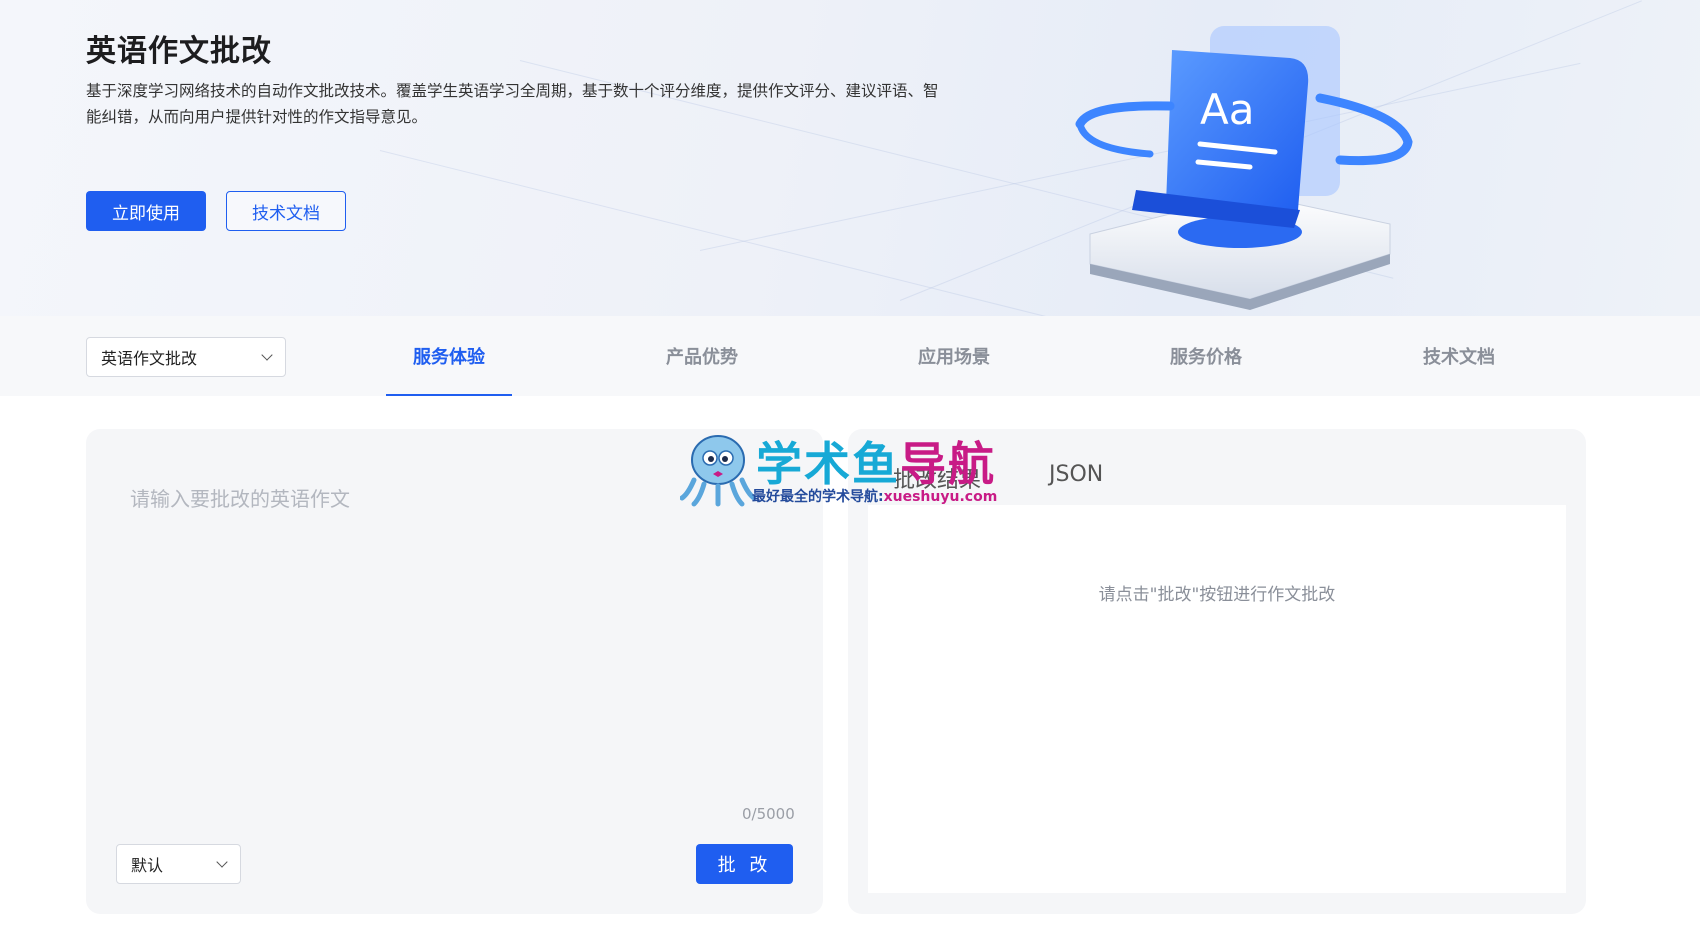 This screenshot has height=935, width=1700. What do you see at coordinates (147, 865) in the screenshot?
I see `mode-select-value: 默认` at bounding box center [147, 865].